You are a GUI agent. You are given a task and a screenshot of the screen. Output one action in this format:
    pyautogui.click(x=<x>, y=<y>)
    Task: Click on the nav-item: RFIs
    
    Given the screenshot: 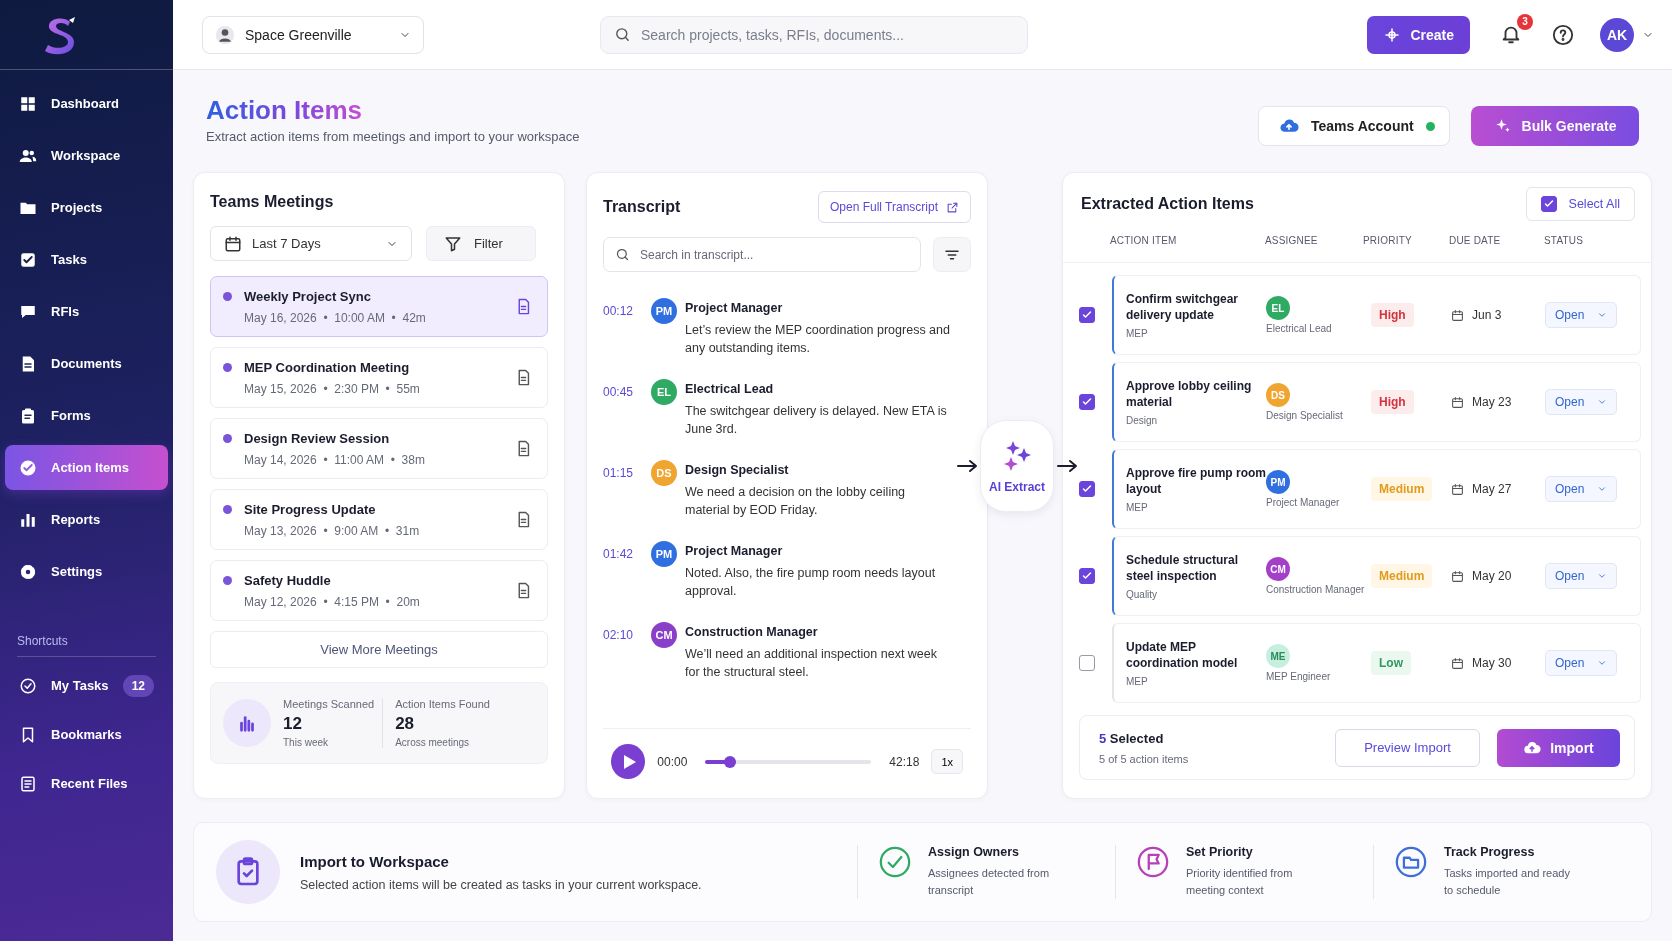 What is the action you would take?
    pyautogui.click(x=86, y=311)
    